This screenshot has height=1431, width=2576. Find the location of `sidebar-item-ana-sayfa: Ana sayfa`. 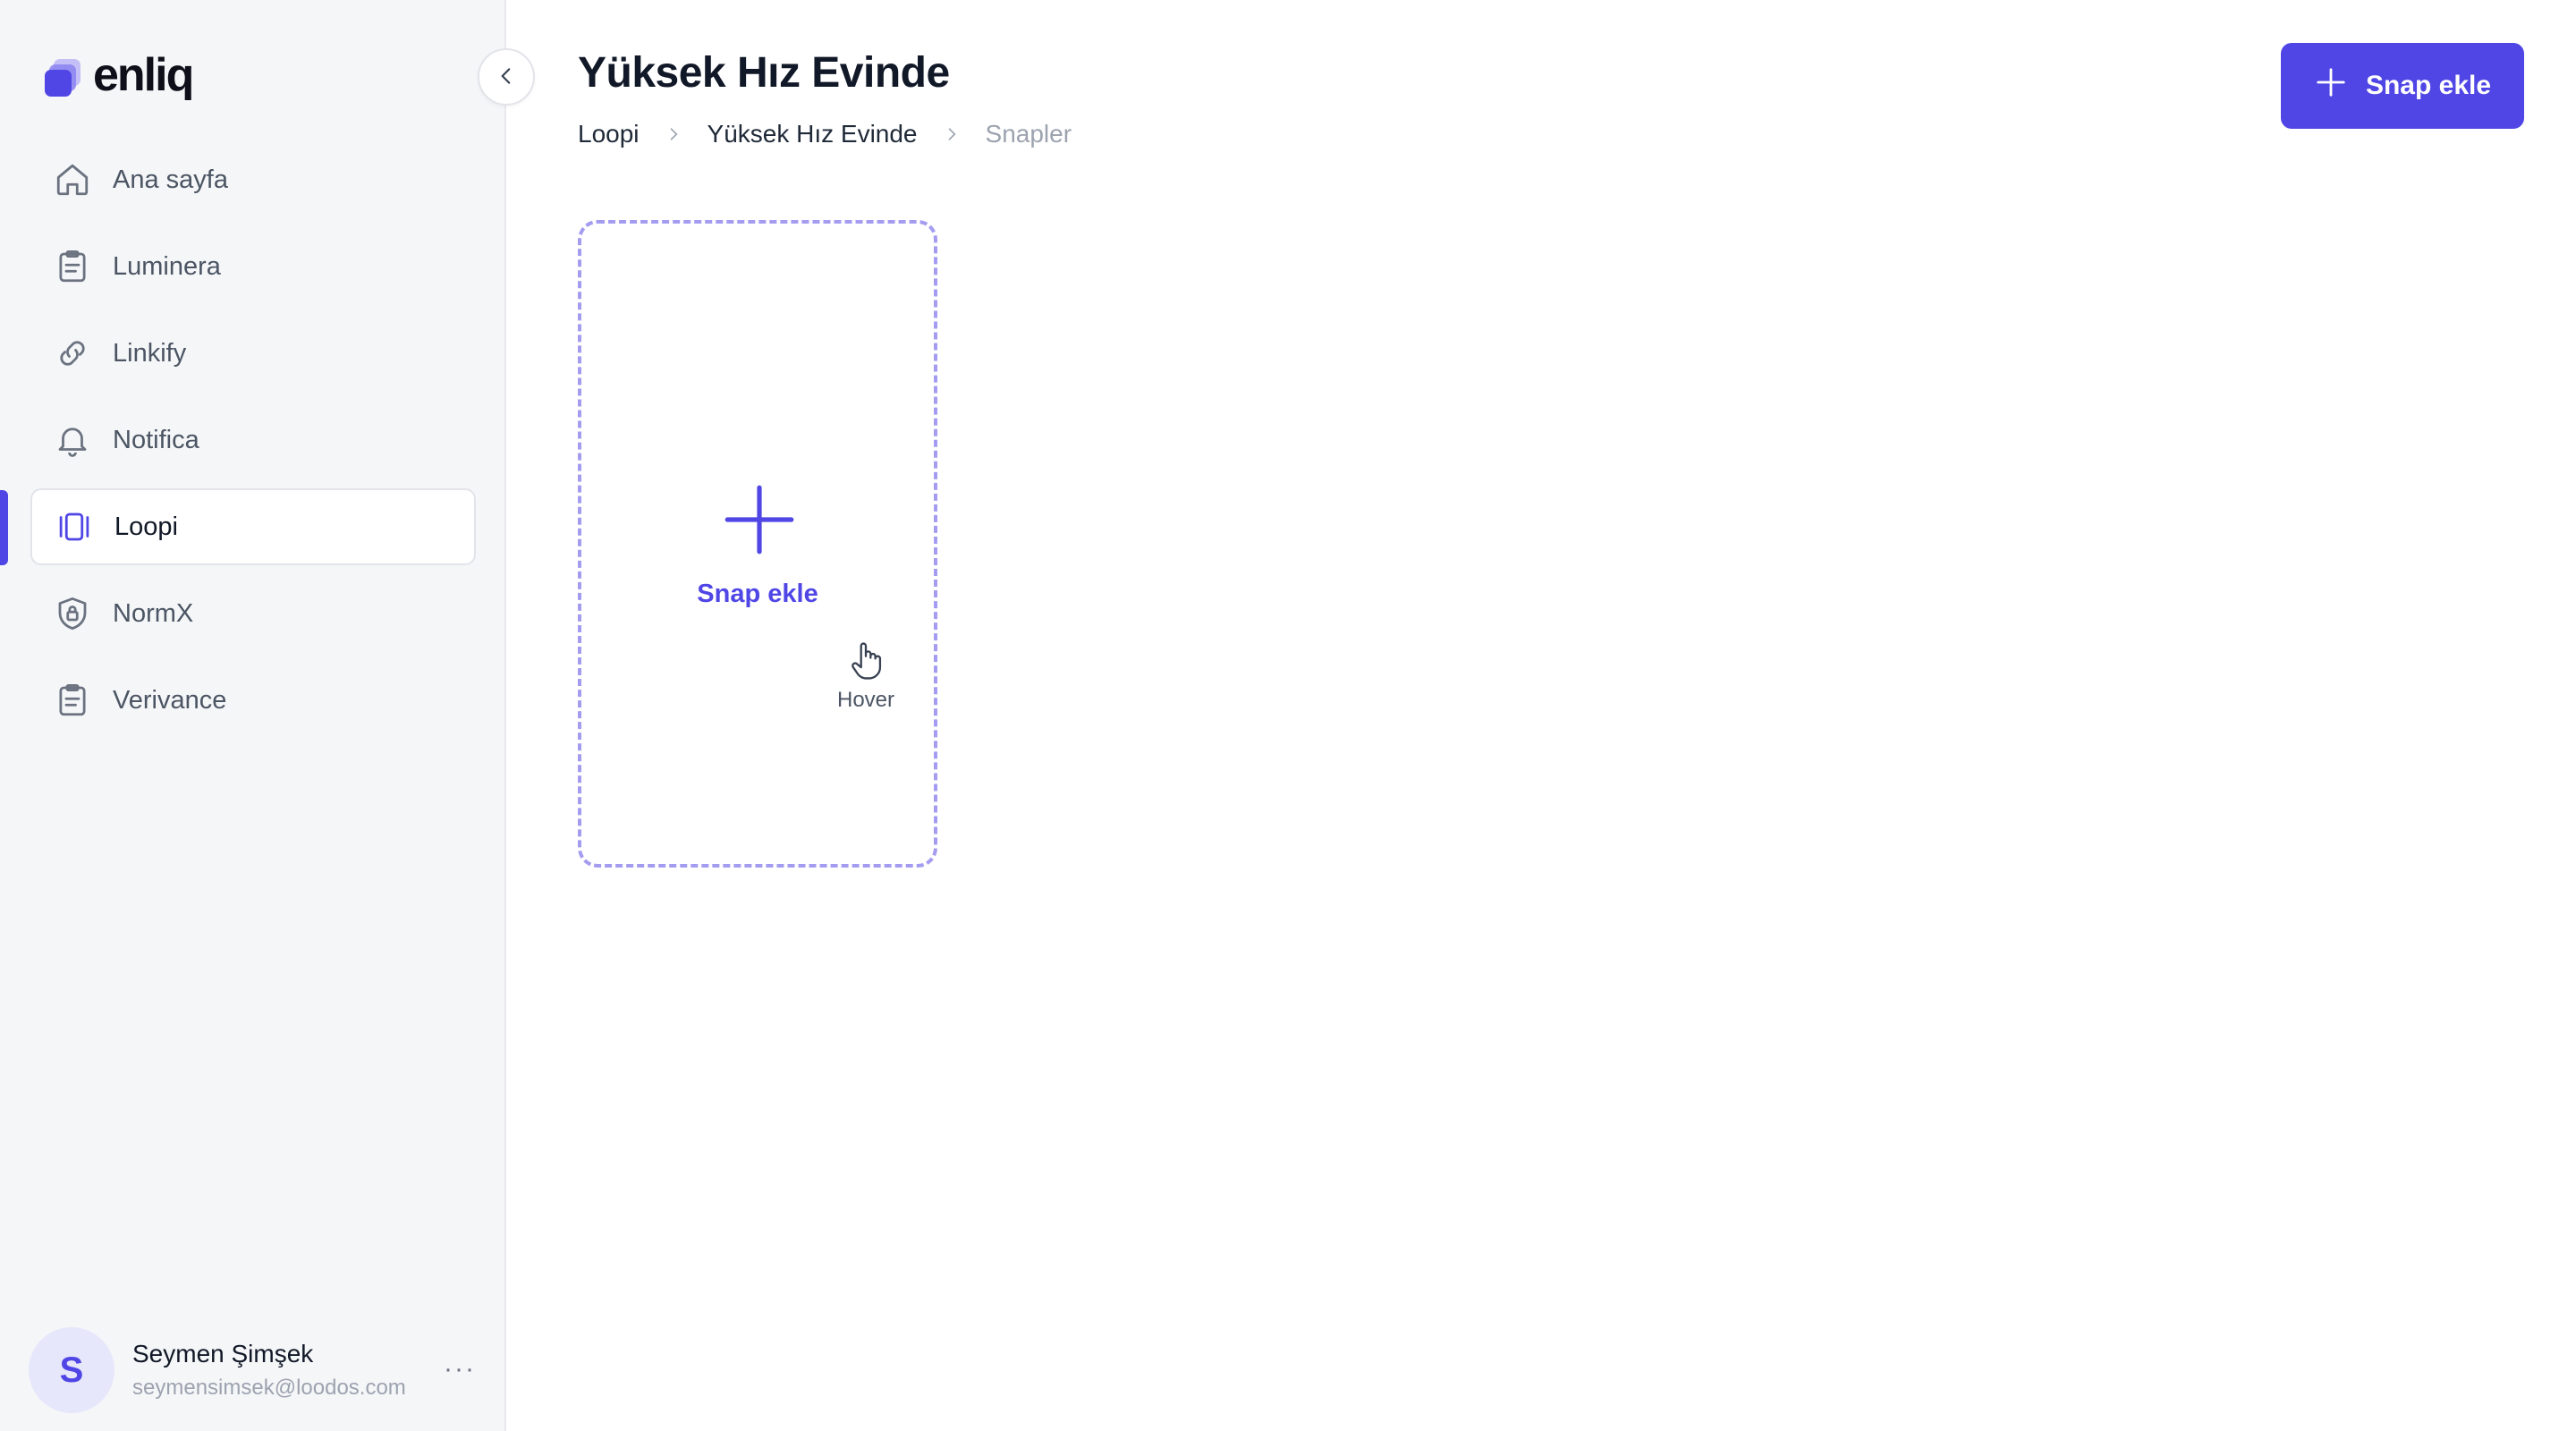

sidebar-item-ana-sayfa: Ana sayfa is located at coordinates (253, 180).